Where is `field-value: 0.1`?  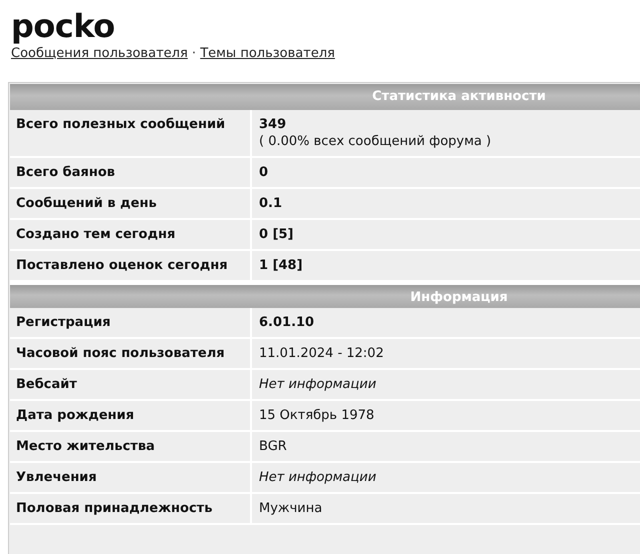
field-value: 0.1 is located at coordinates (270, 203).